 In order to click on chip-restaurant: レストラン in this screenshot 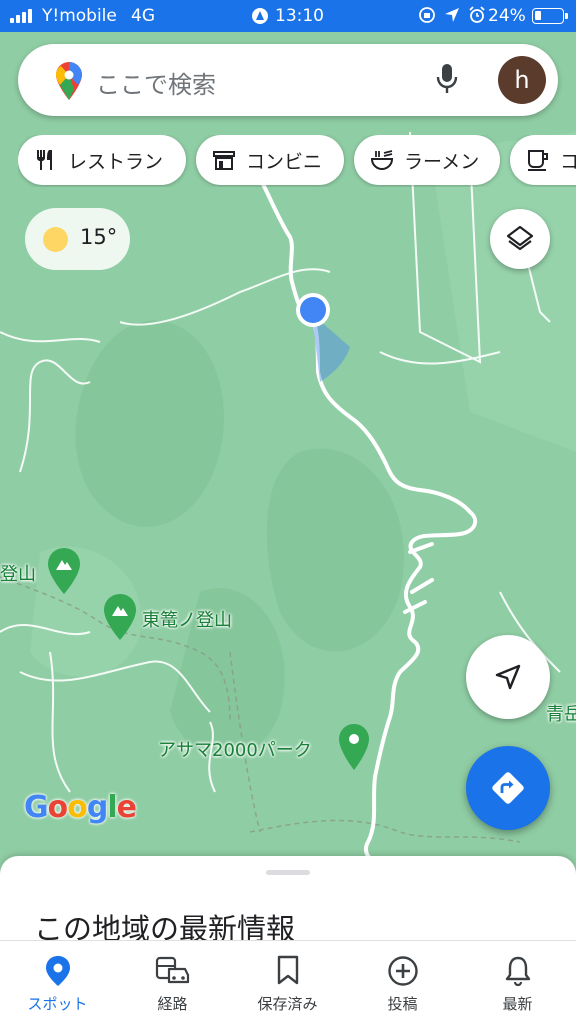, I will do `click(102, 160)`.